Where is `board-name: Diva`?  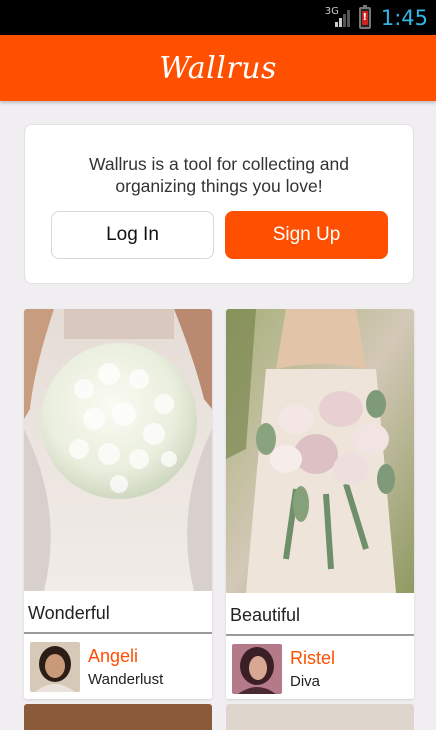 board-name: Diva is located at coordinates (305, 681).